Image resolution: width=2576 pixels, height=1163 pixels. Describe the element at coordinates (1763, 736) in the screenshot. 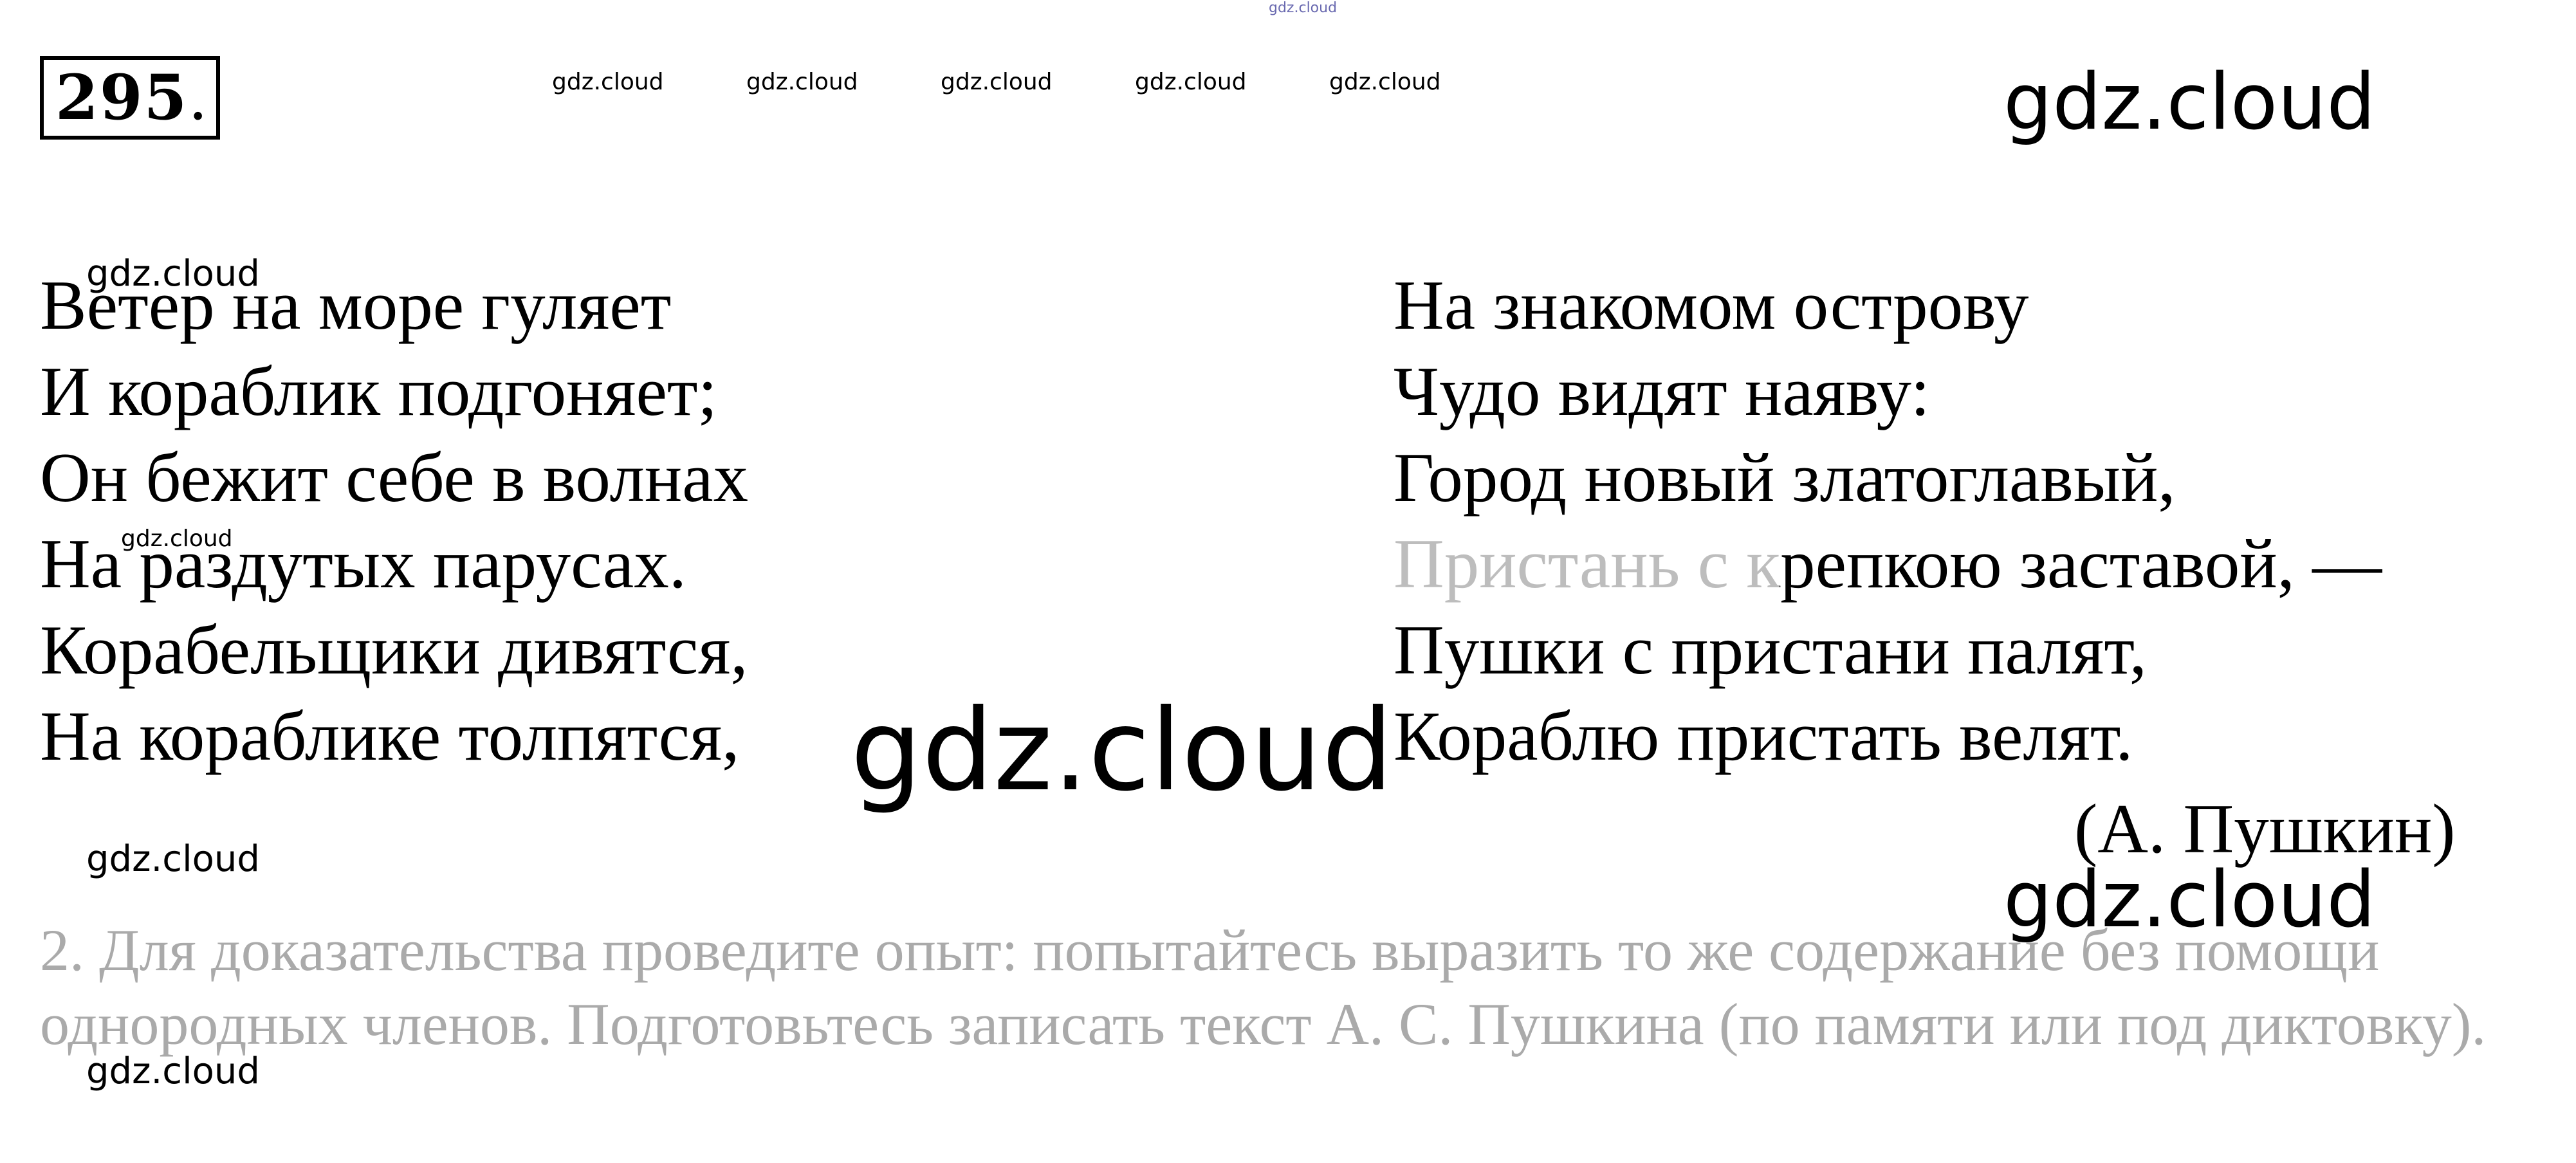

I see `poem-line: Кораблю пристать велят.` at that location.